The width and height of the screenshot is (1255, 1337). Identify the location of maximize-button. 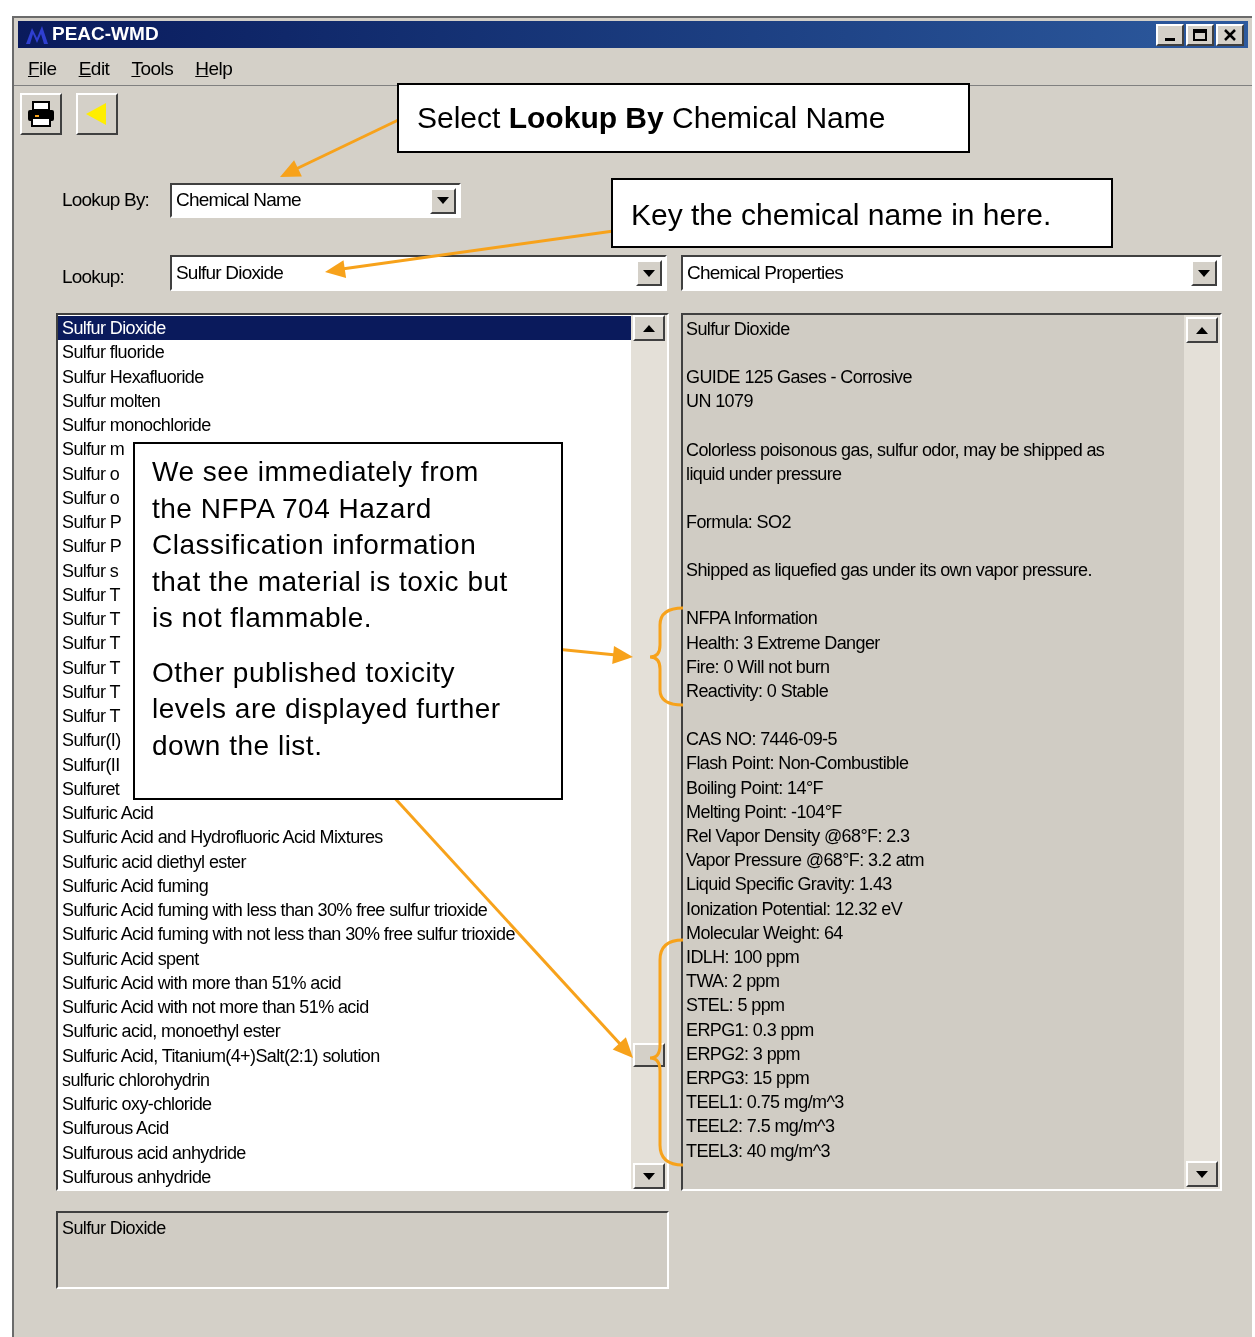
(1200, 34).